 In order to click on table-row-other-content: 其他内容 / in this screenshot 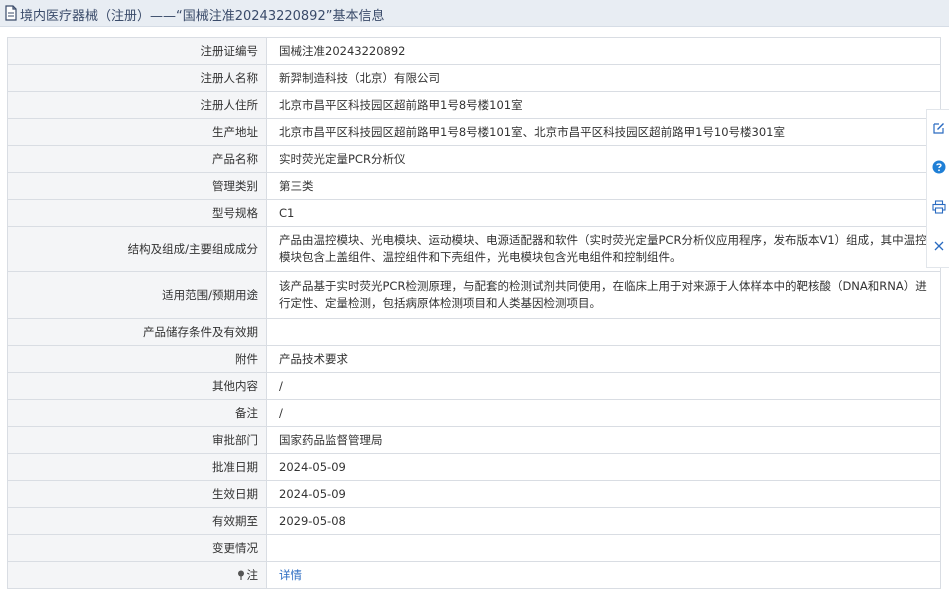, I will do `click(474, 386)`.